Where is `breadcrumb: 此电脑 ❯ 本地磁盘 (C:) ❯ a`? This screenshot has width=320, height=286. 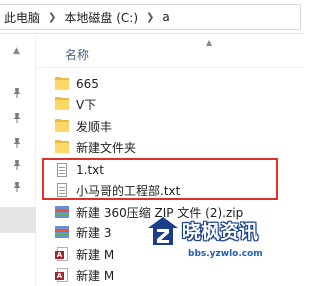 breadcrumb: 此电脑 ❯ 本地磁盘 (C:) ❯ a is located at coordinates (150, 17).